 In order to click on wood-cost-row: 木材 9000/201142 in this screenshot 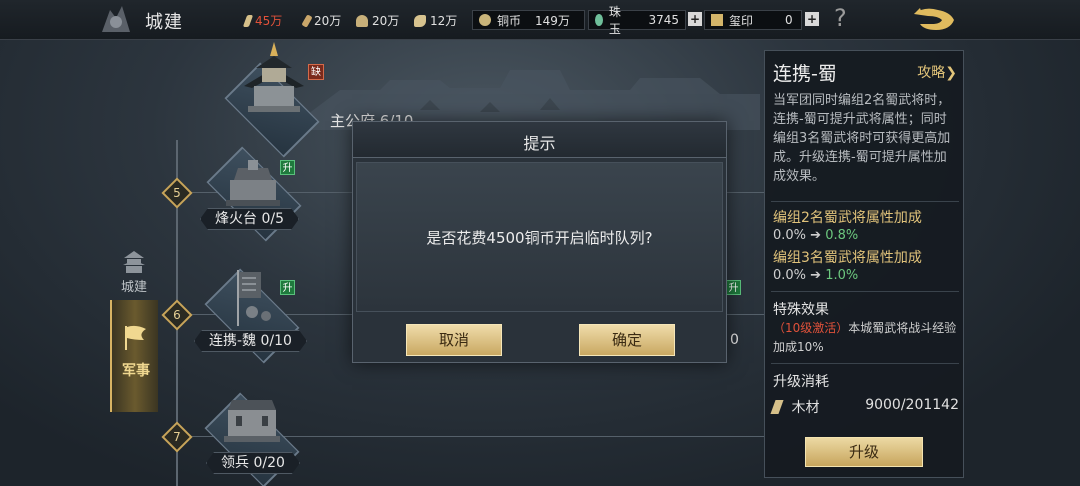, I will do `click(864, 407)`.